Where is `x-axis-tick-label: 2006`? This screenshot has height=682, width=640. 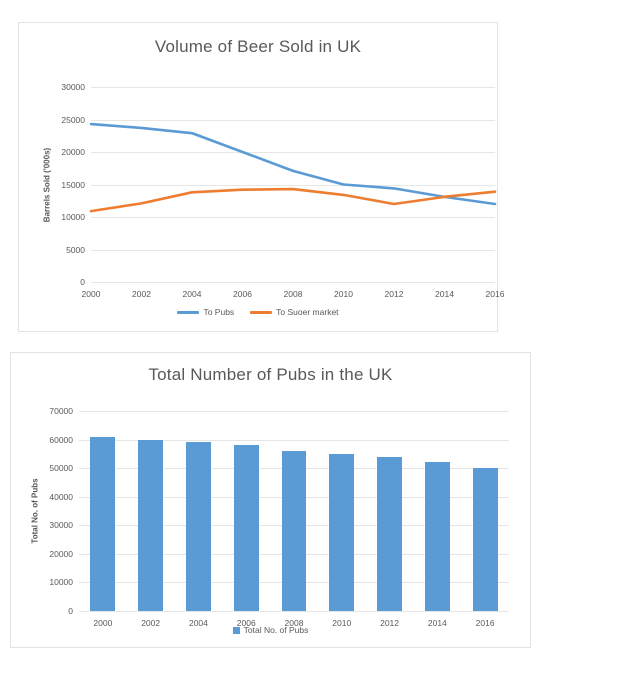 x-axis-tick-label: 2006 is located at coordinates (242, 294).